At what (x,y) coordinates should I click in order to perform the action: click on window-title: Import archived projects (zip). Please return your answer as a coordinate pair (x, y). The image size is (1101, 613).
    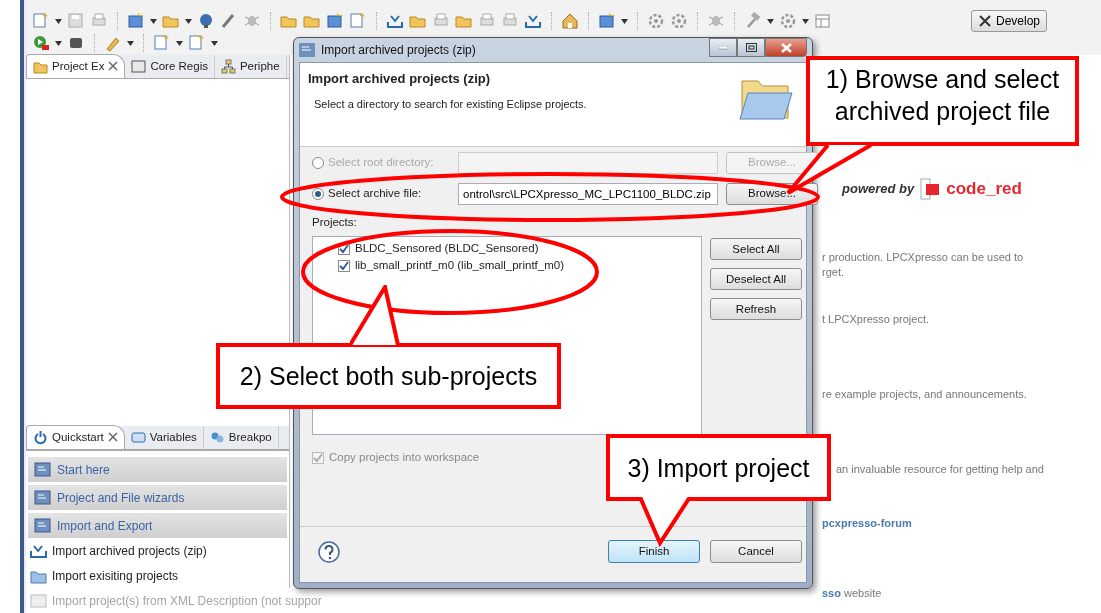
    Looking at the image, I should click on (398, 50).